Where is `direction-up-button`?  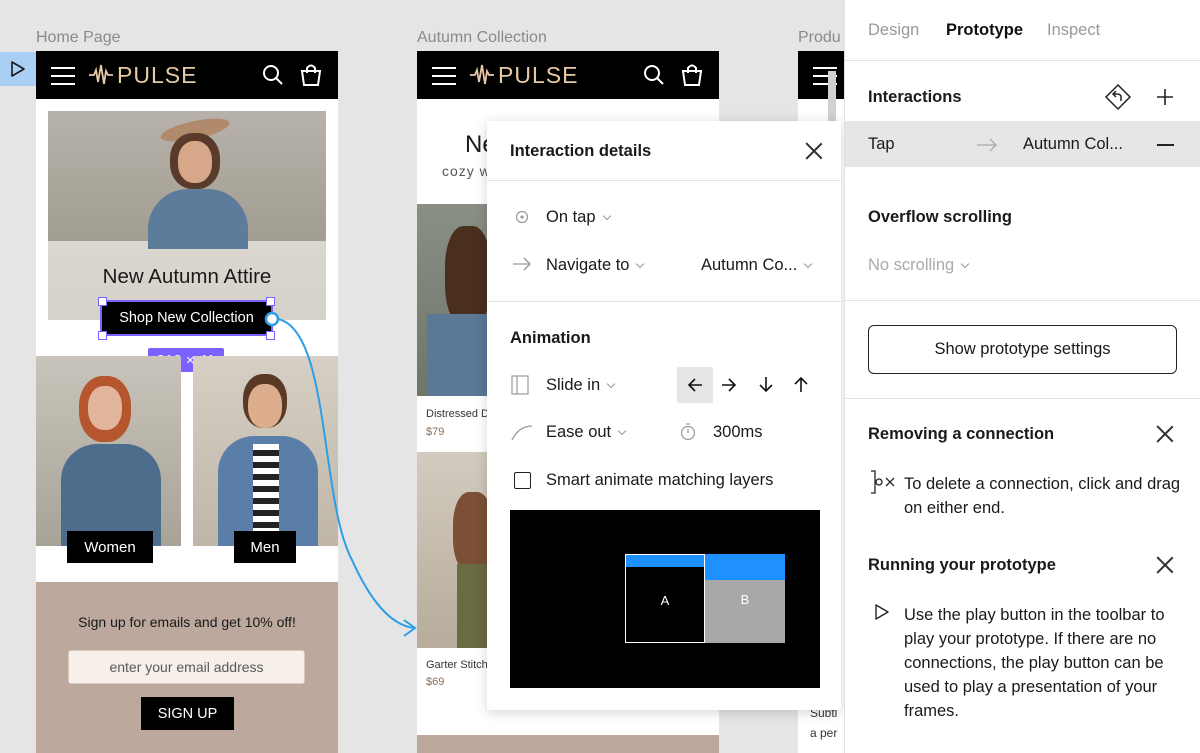 direction-up-button is located at coordinates (801, 387).